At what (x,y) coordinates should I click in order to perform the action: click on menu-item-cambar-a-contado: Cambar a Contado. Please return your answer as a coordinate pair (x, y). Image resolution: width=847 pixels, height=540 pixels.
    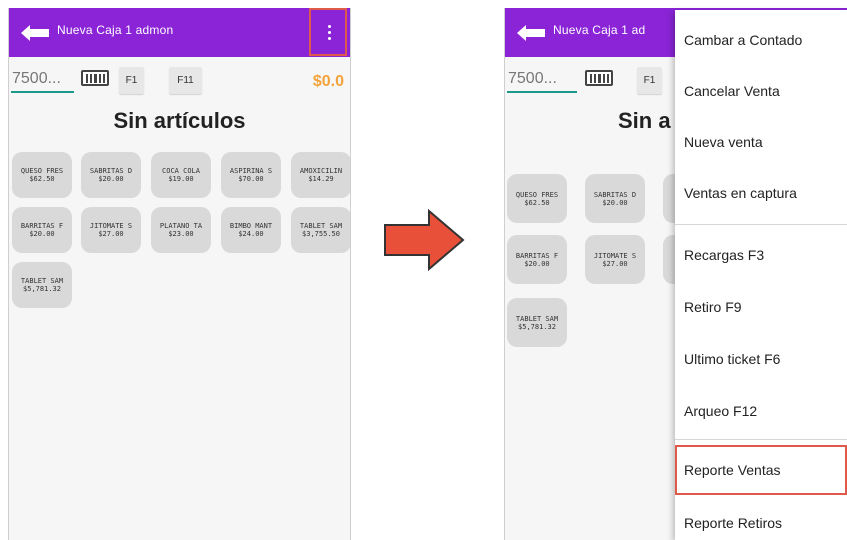
    Looking at the image, I should click on (761, 40).